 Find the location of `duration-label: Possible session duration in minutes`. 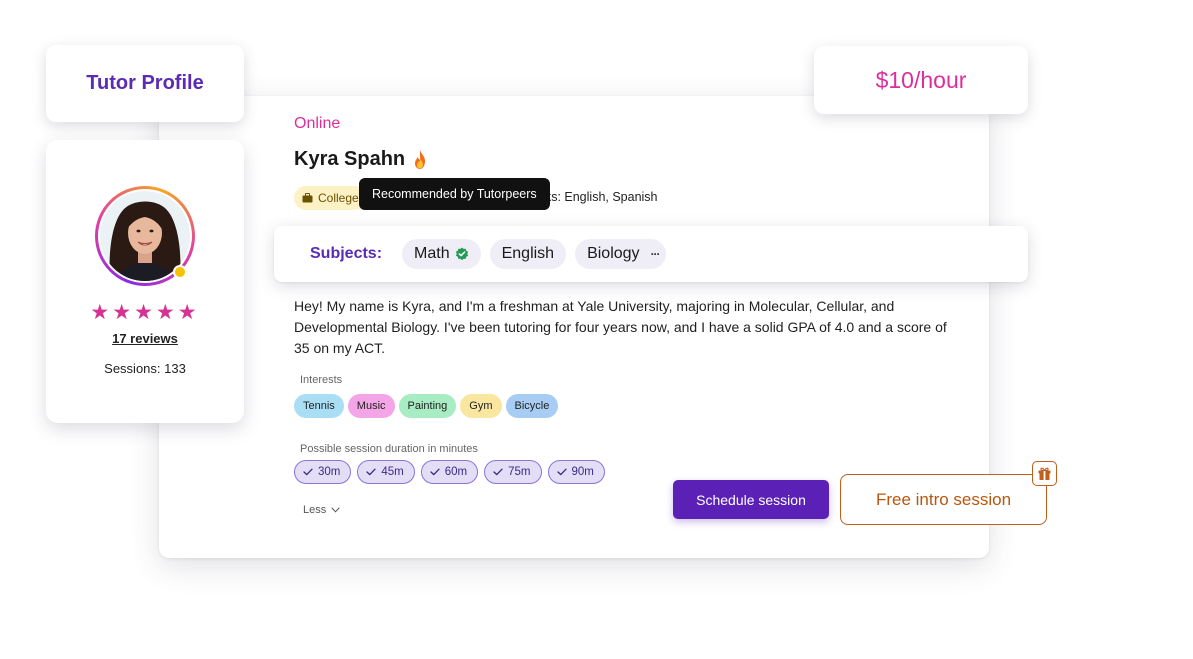

duration-label: Possible session duration in minutes is located at coordinates (389, 449).